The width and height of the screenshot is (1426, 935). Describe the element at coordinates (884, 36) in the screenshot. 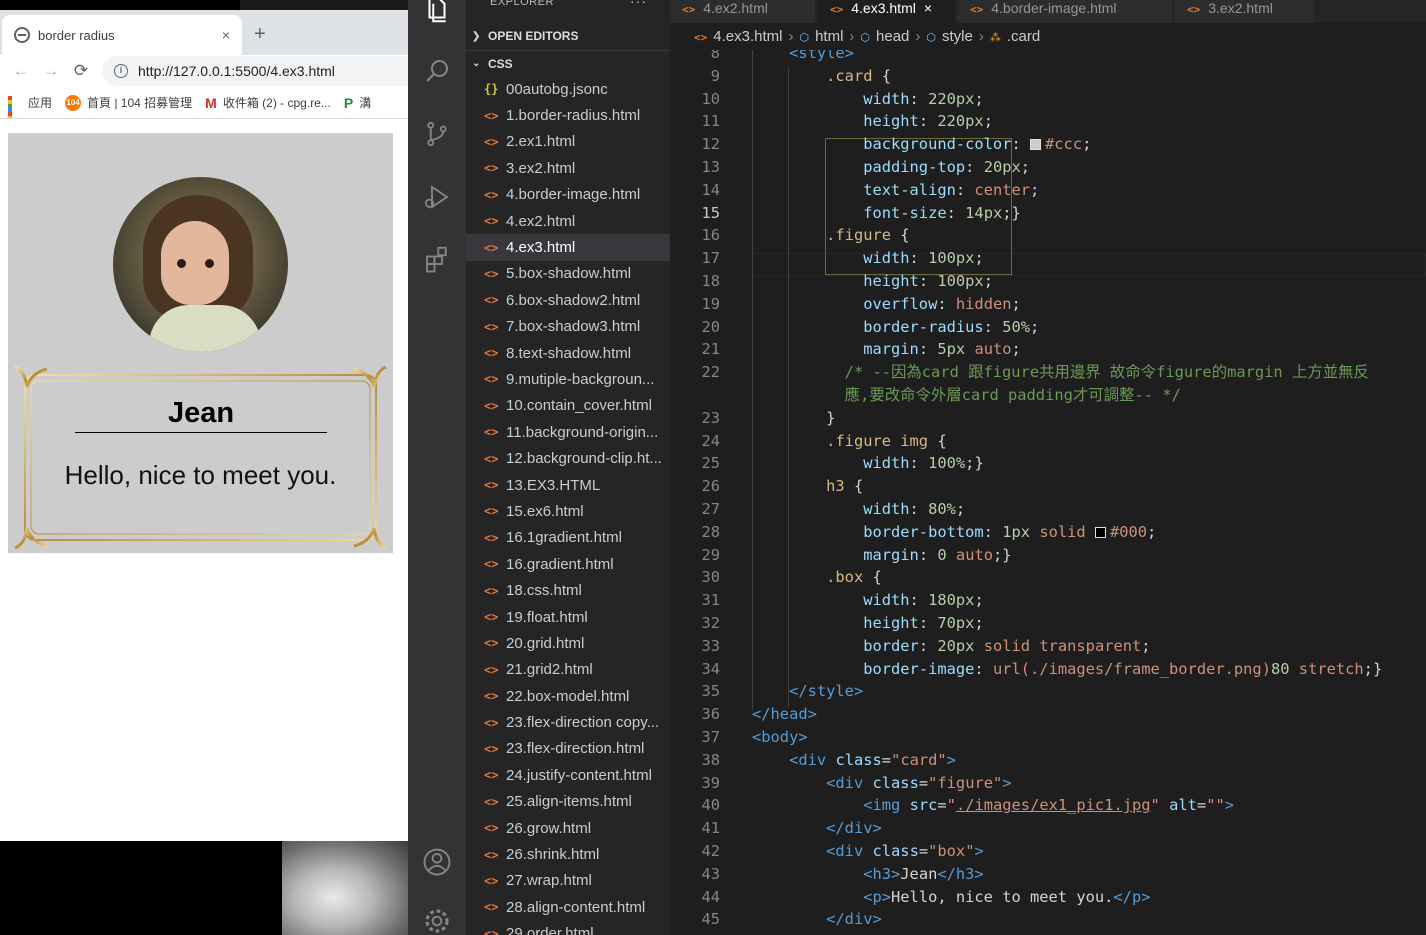

I see `breadcrumb-item: ⬡ head` at that location.